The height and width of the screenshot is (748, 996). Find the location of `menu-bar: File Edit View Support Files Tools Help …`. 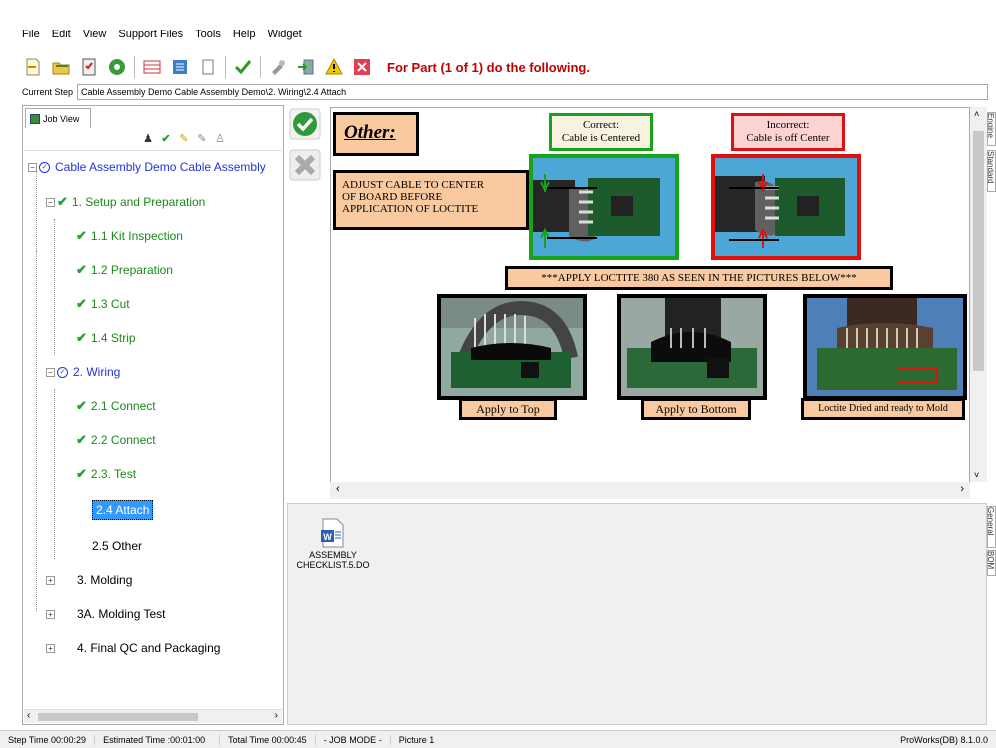

menu-bar: File Edit View Support Files Tools Help … is located at coordinates (509, 40).